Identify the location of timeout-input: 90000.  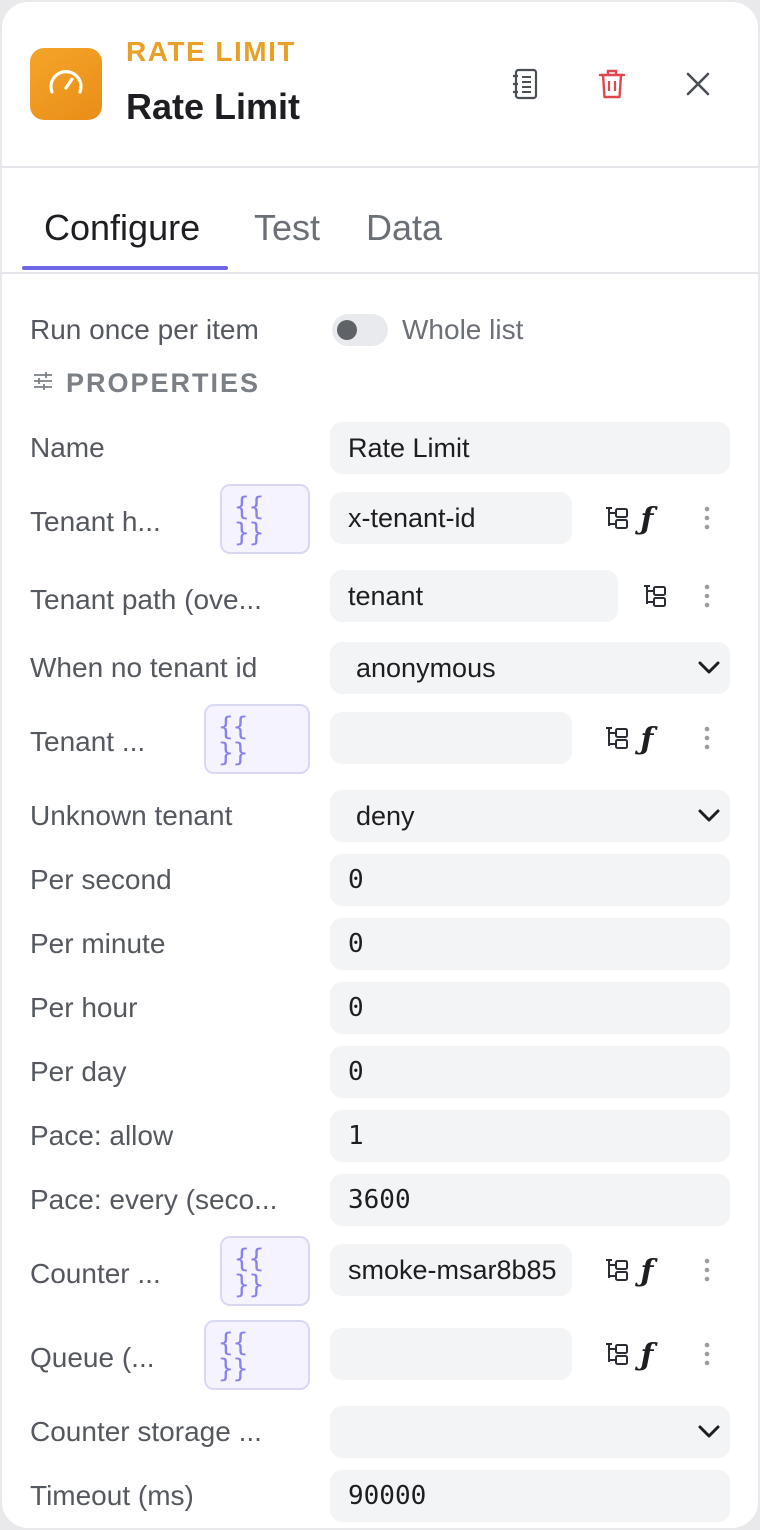
(530, 1496).